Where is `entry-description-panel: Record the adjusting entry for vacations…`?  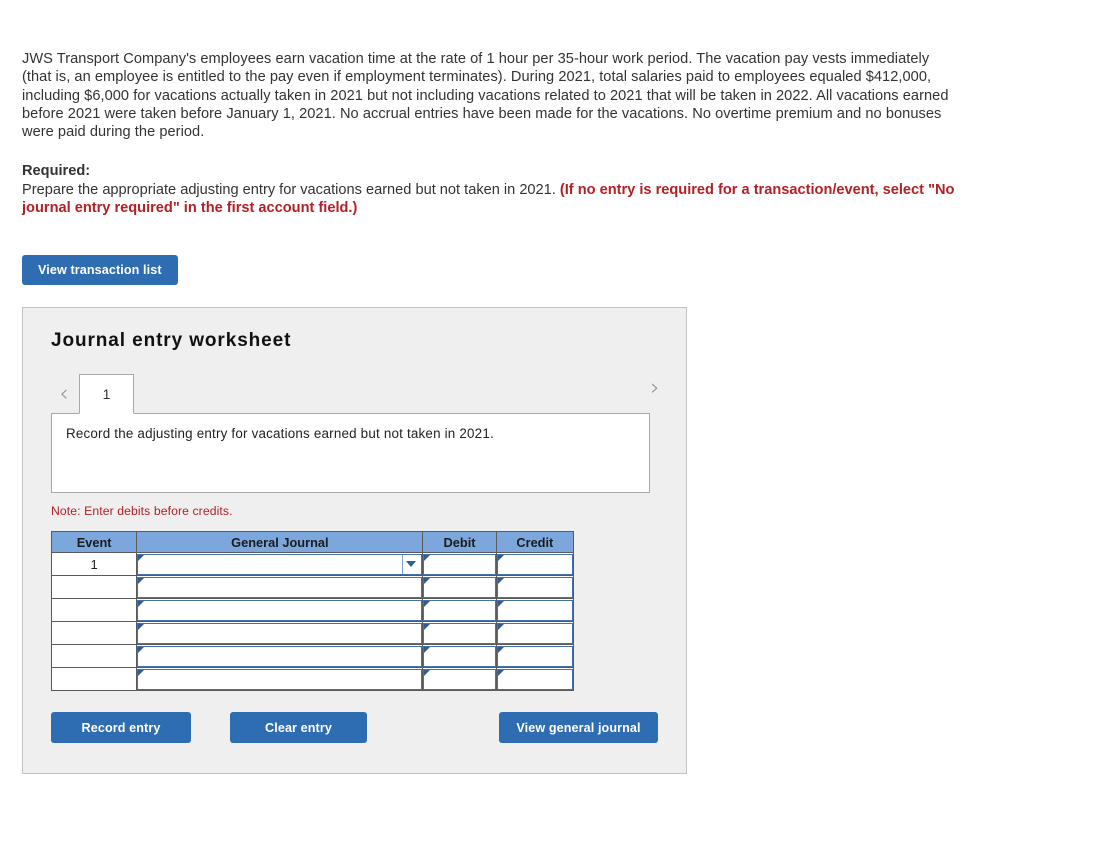
entry-description-panel: Record the adjusting entry for vacations… is located at coordinates (350, 453).